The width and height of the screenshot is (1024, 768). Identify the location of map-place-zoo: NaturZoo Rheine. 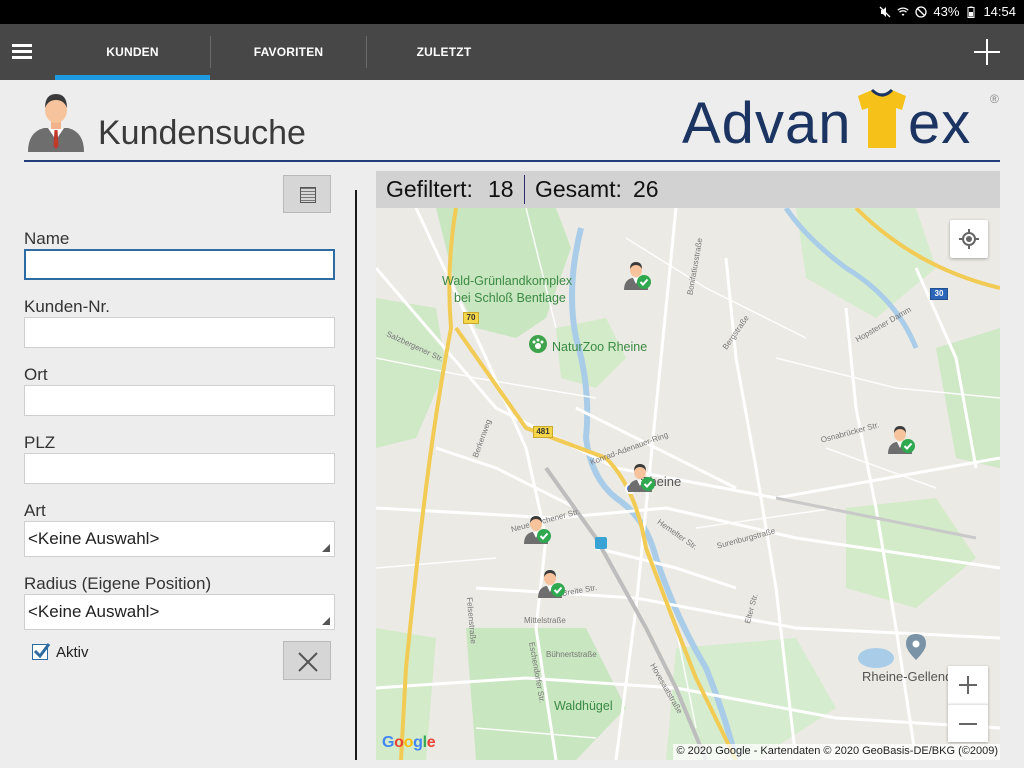
(600, 347).